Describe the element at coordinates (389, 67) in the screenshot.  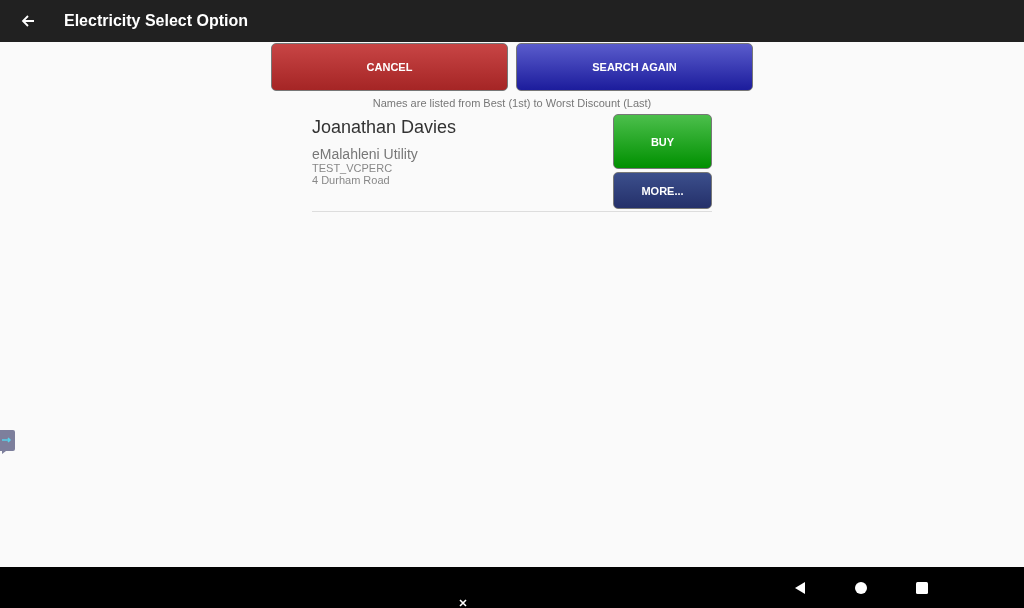
I see `cancel-button: CANCEL` at that location.